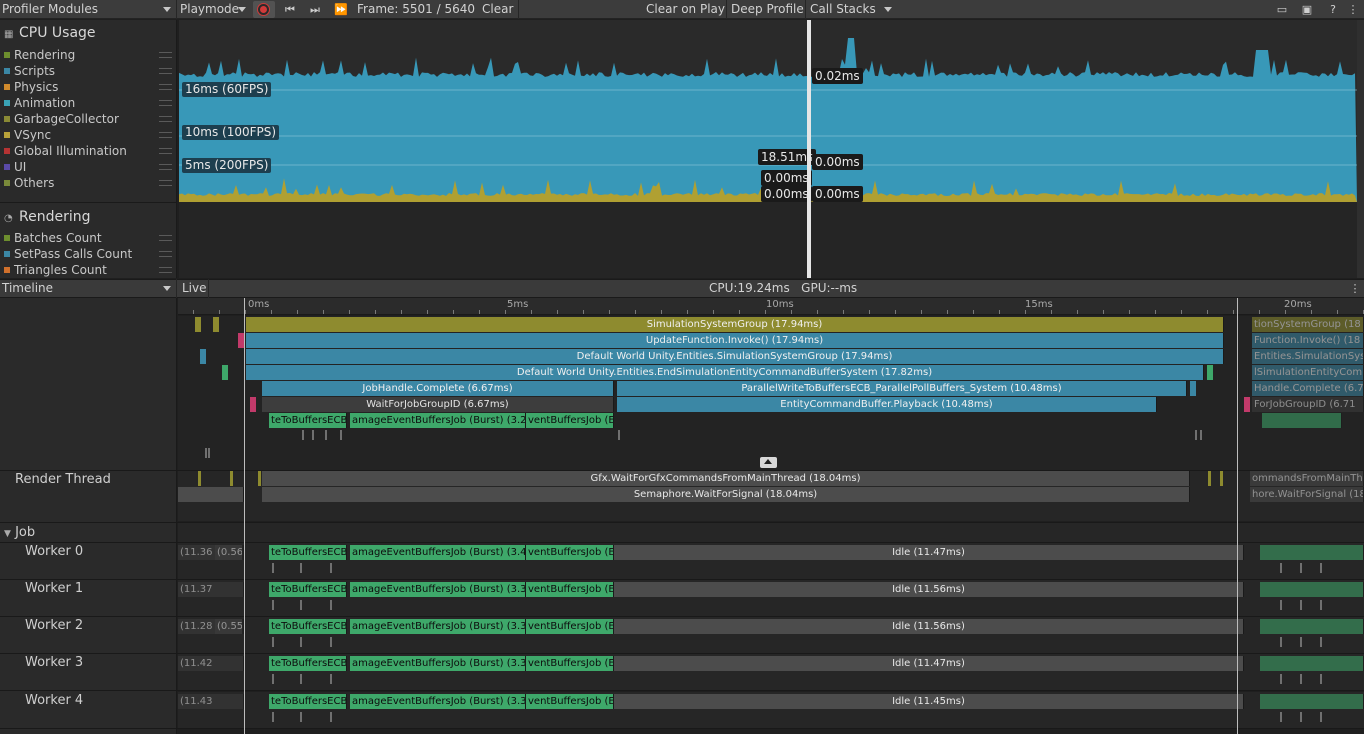 The image size is (1364, 734). Describe the element at coordinates (87, 288) in the screenshot. I see `view-mode-dropdown: Timeline` at that location.